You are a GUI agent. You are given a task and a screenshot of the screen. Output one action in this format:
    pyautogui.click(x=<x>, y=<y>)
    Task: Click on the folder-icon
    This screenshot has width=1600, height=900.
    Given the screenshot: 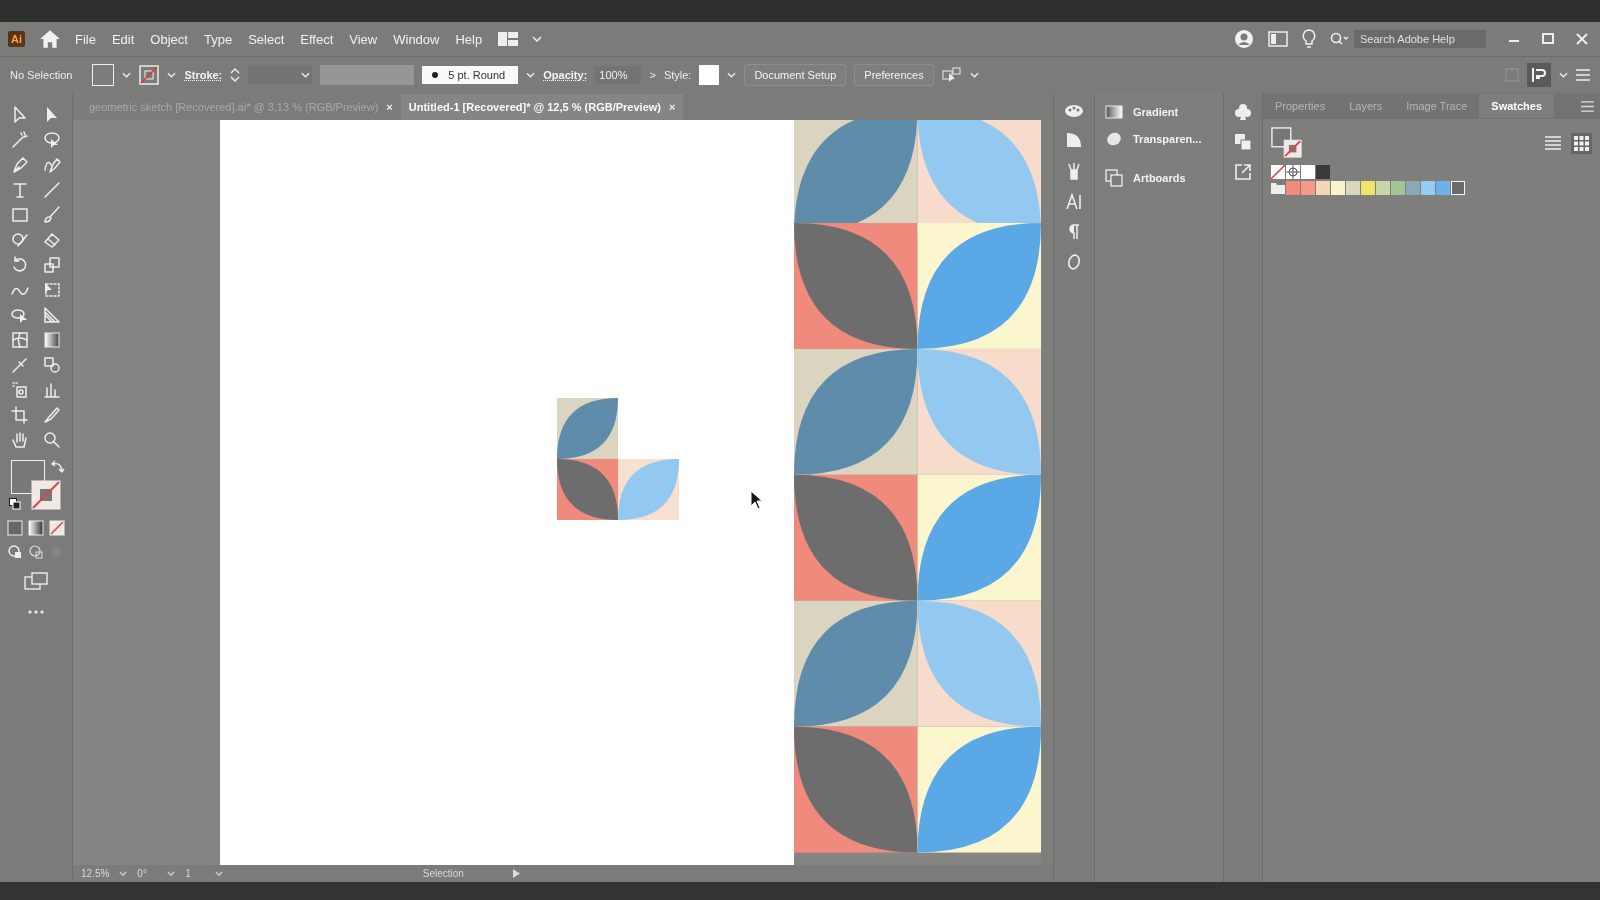 What is the action you would take?
    pyautogui.click(x=1278, y=188)
    